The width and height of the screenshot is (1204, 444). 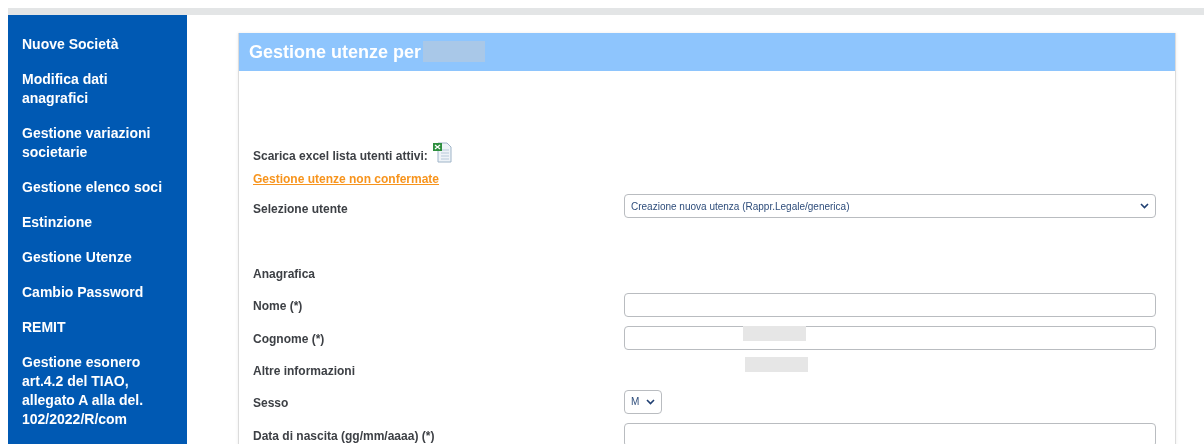 What do you see at coordinates (97, 327) in the screenshot?
I see `sidebar-item: REMIT` at bounding box center [97, 327].